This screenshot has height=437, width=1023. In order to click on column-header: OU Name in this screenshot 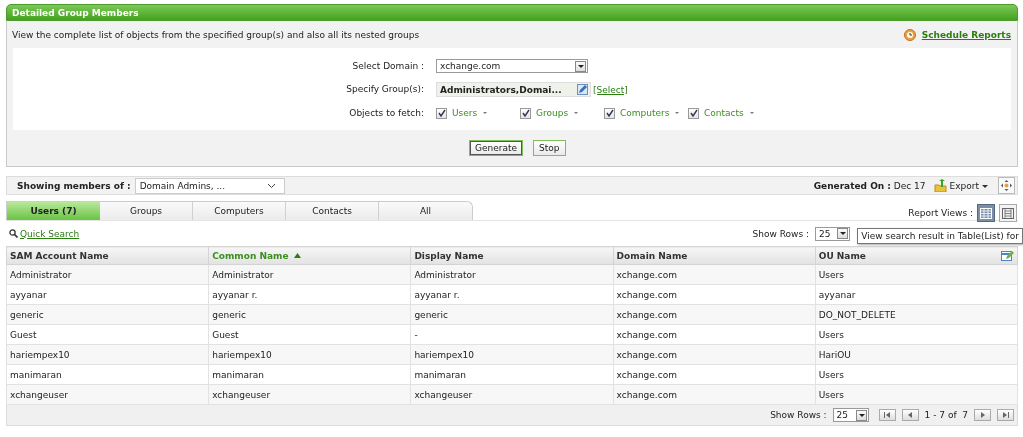, I will do `click(842, 255)`.